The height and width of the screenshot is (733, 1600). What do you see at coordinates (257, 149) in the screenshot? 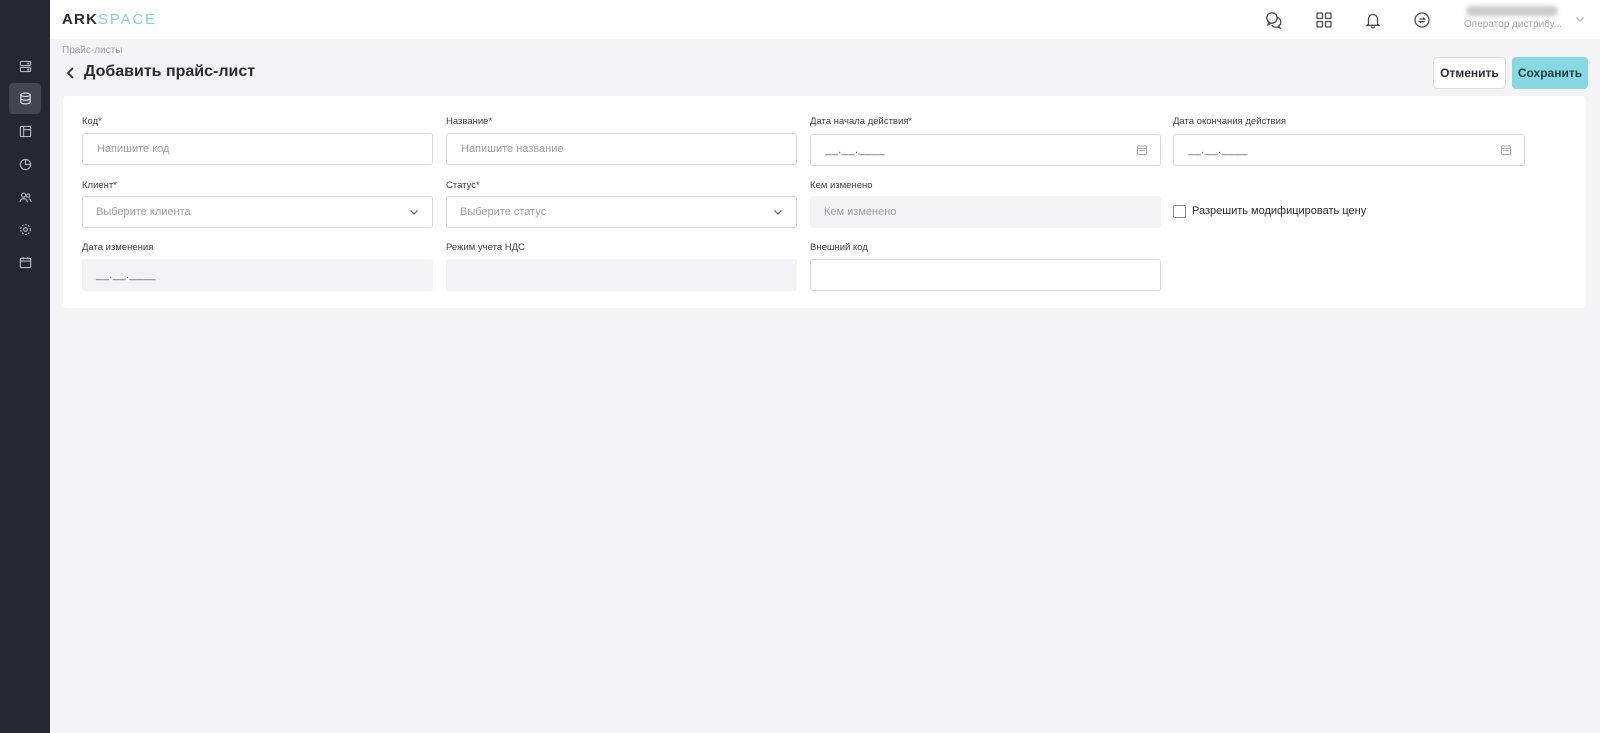
I see `code-input` at bounding box center [257, 149].